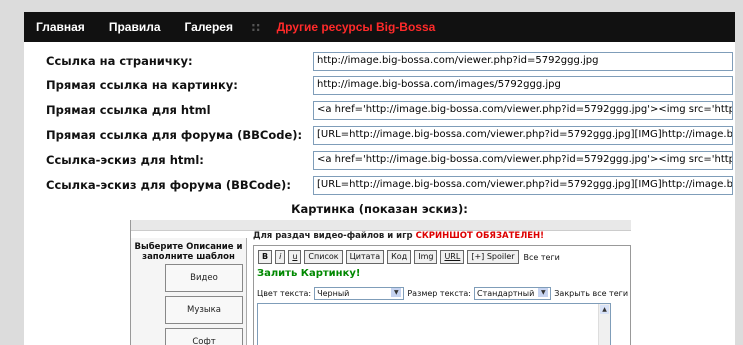 The width and height of the screenshot is (743, 345). What do you see at coordinates (439, 293) in the screenshot?
I see `text-size-label: Размер текста:` at bounding box center [439, 293].